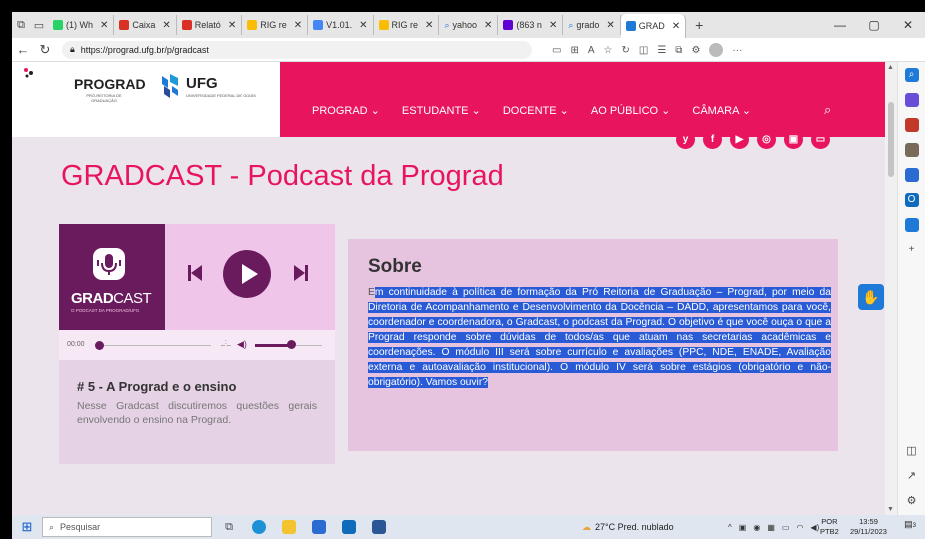 This screenshot has width=925, height=539. I want to click on url-field: 🔒︎ https://prograd.ufg.br/p/gradcast, so click(297, 49).